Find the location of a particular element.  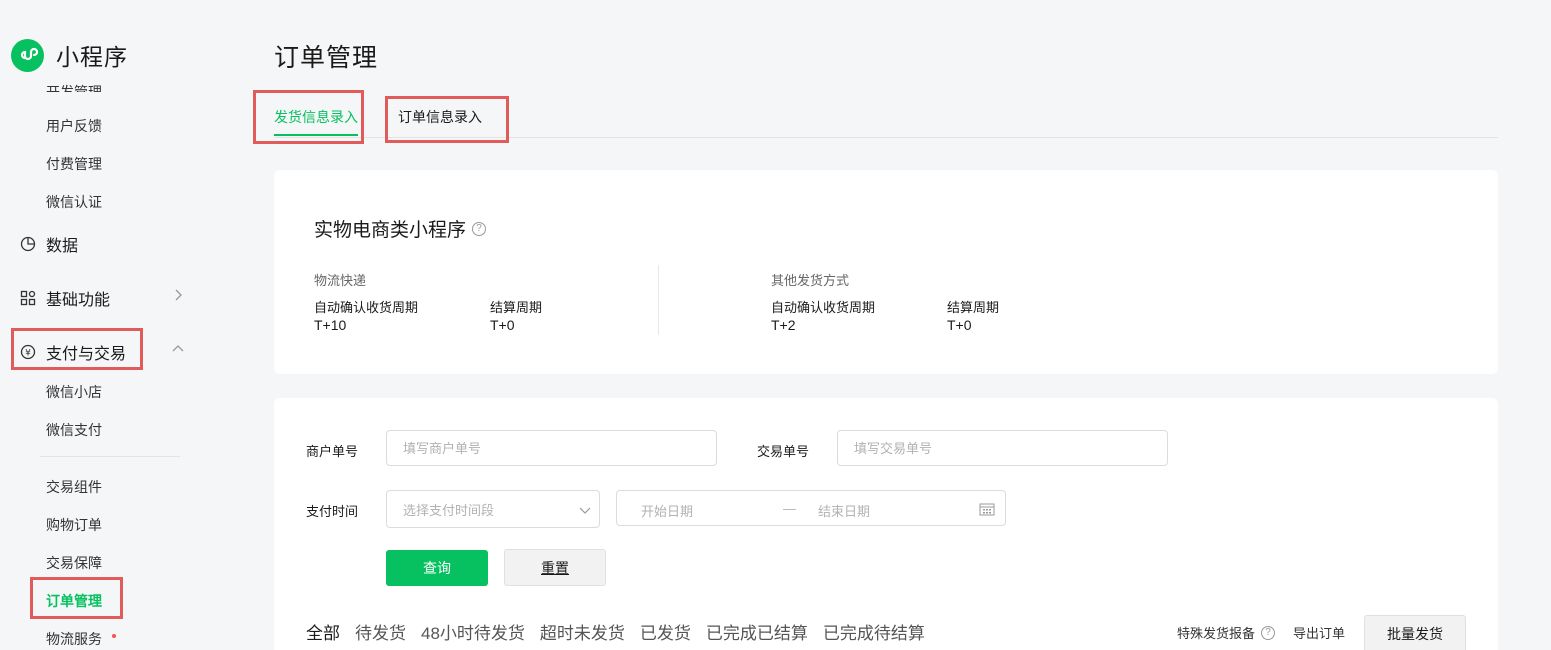

status-tab-overdue: 超时未发货 is located at coordinates (582, 631).